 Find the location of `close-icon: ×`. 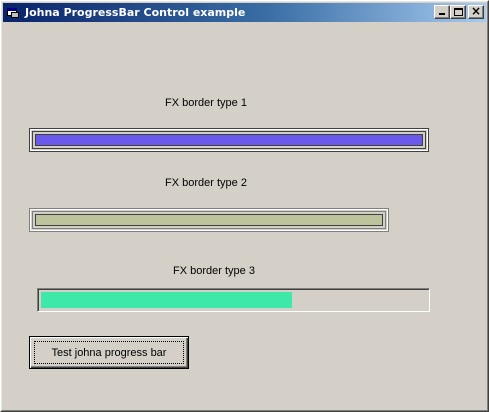

close-icon: × is located at coordinates (476, 11).